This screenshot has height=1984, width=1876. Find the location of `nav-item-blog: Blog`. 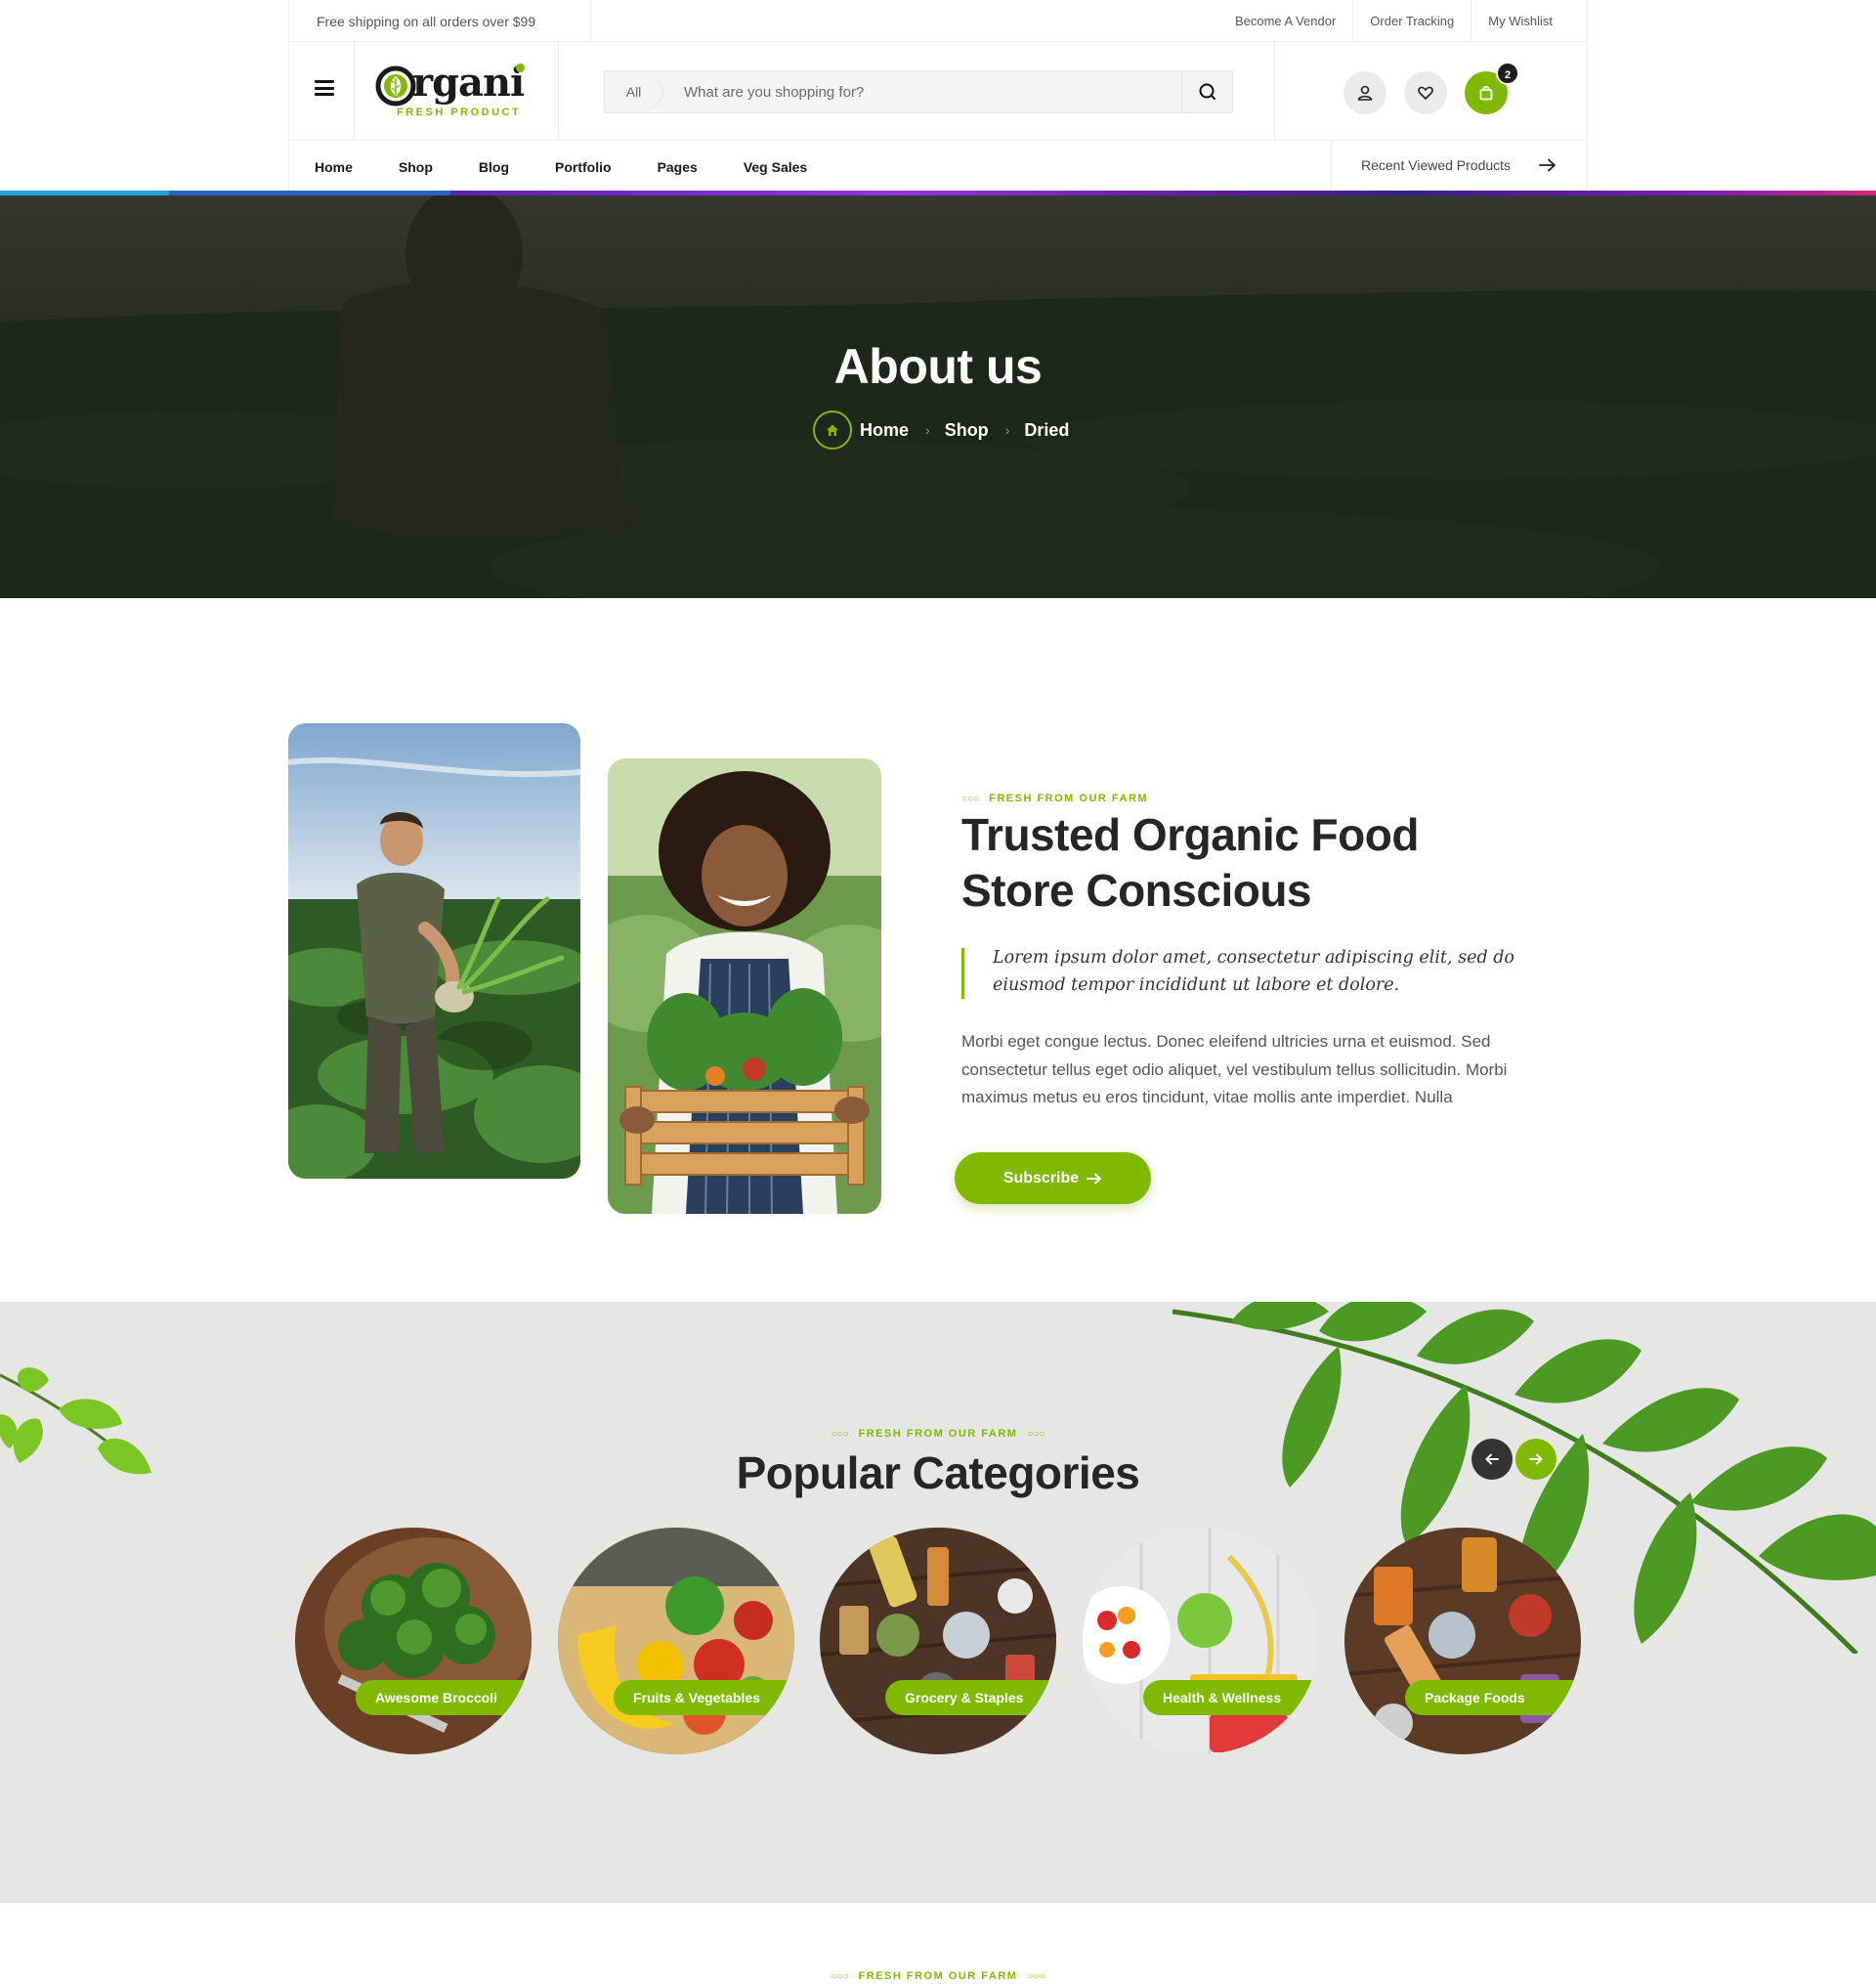

nav-item-blog: Blog is located at coordinates (494, 166).